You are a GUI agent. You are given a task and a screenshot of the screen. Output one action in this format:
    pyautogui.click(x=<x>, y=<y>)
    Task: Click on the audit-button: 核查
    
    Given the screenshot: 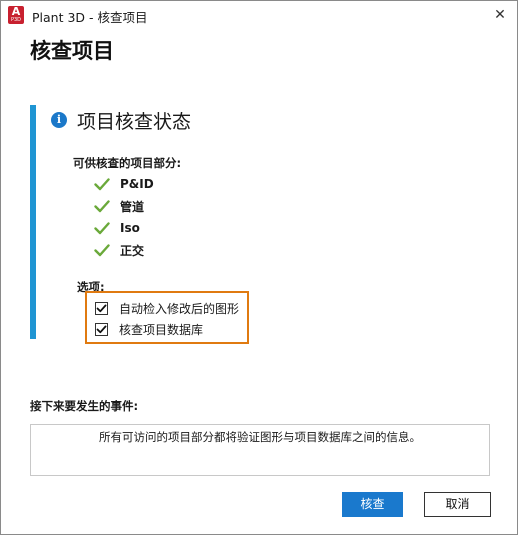 What is the action you would take?
    pyautogui.click(x=372, y=504)
    